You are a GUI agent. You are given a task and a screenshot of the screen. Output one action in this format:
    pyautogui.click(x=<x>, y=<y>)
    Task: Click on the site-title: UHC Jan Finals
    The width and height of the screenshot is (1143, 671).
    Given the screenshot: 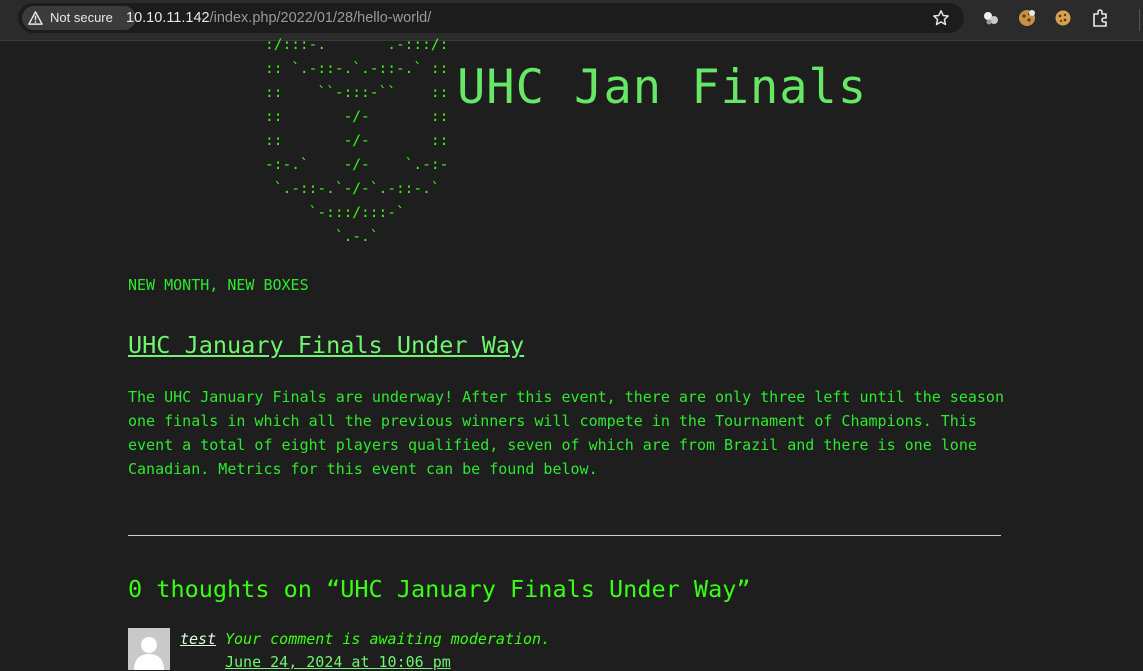 What is the action you would take?
    pyautogui.click(x=662, y=88)
    